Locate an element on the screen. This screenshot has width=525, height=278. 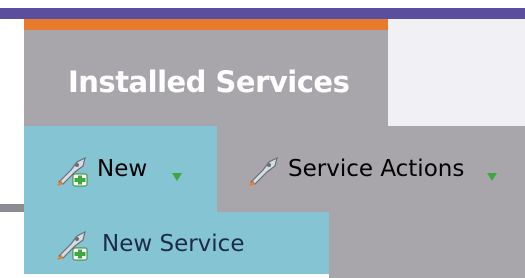
new-button-label: New is located at coordinates (122, 169).